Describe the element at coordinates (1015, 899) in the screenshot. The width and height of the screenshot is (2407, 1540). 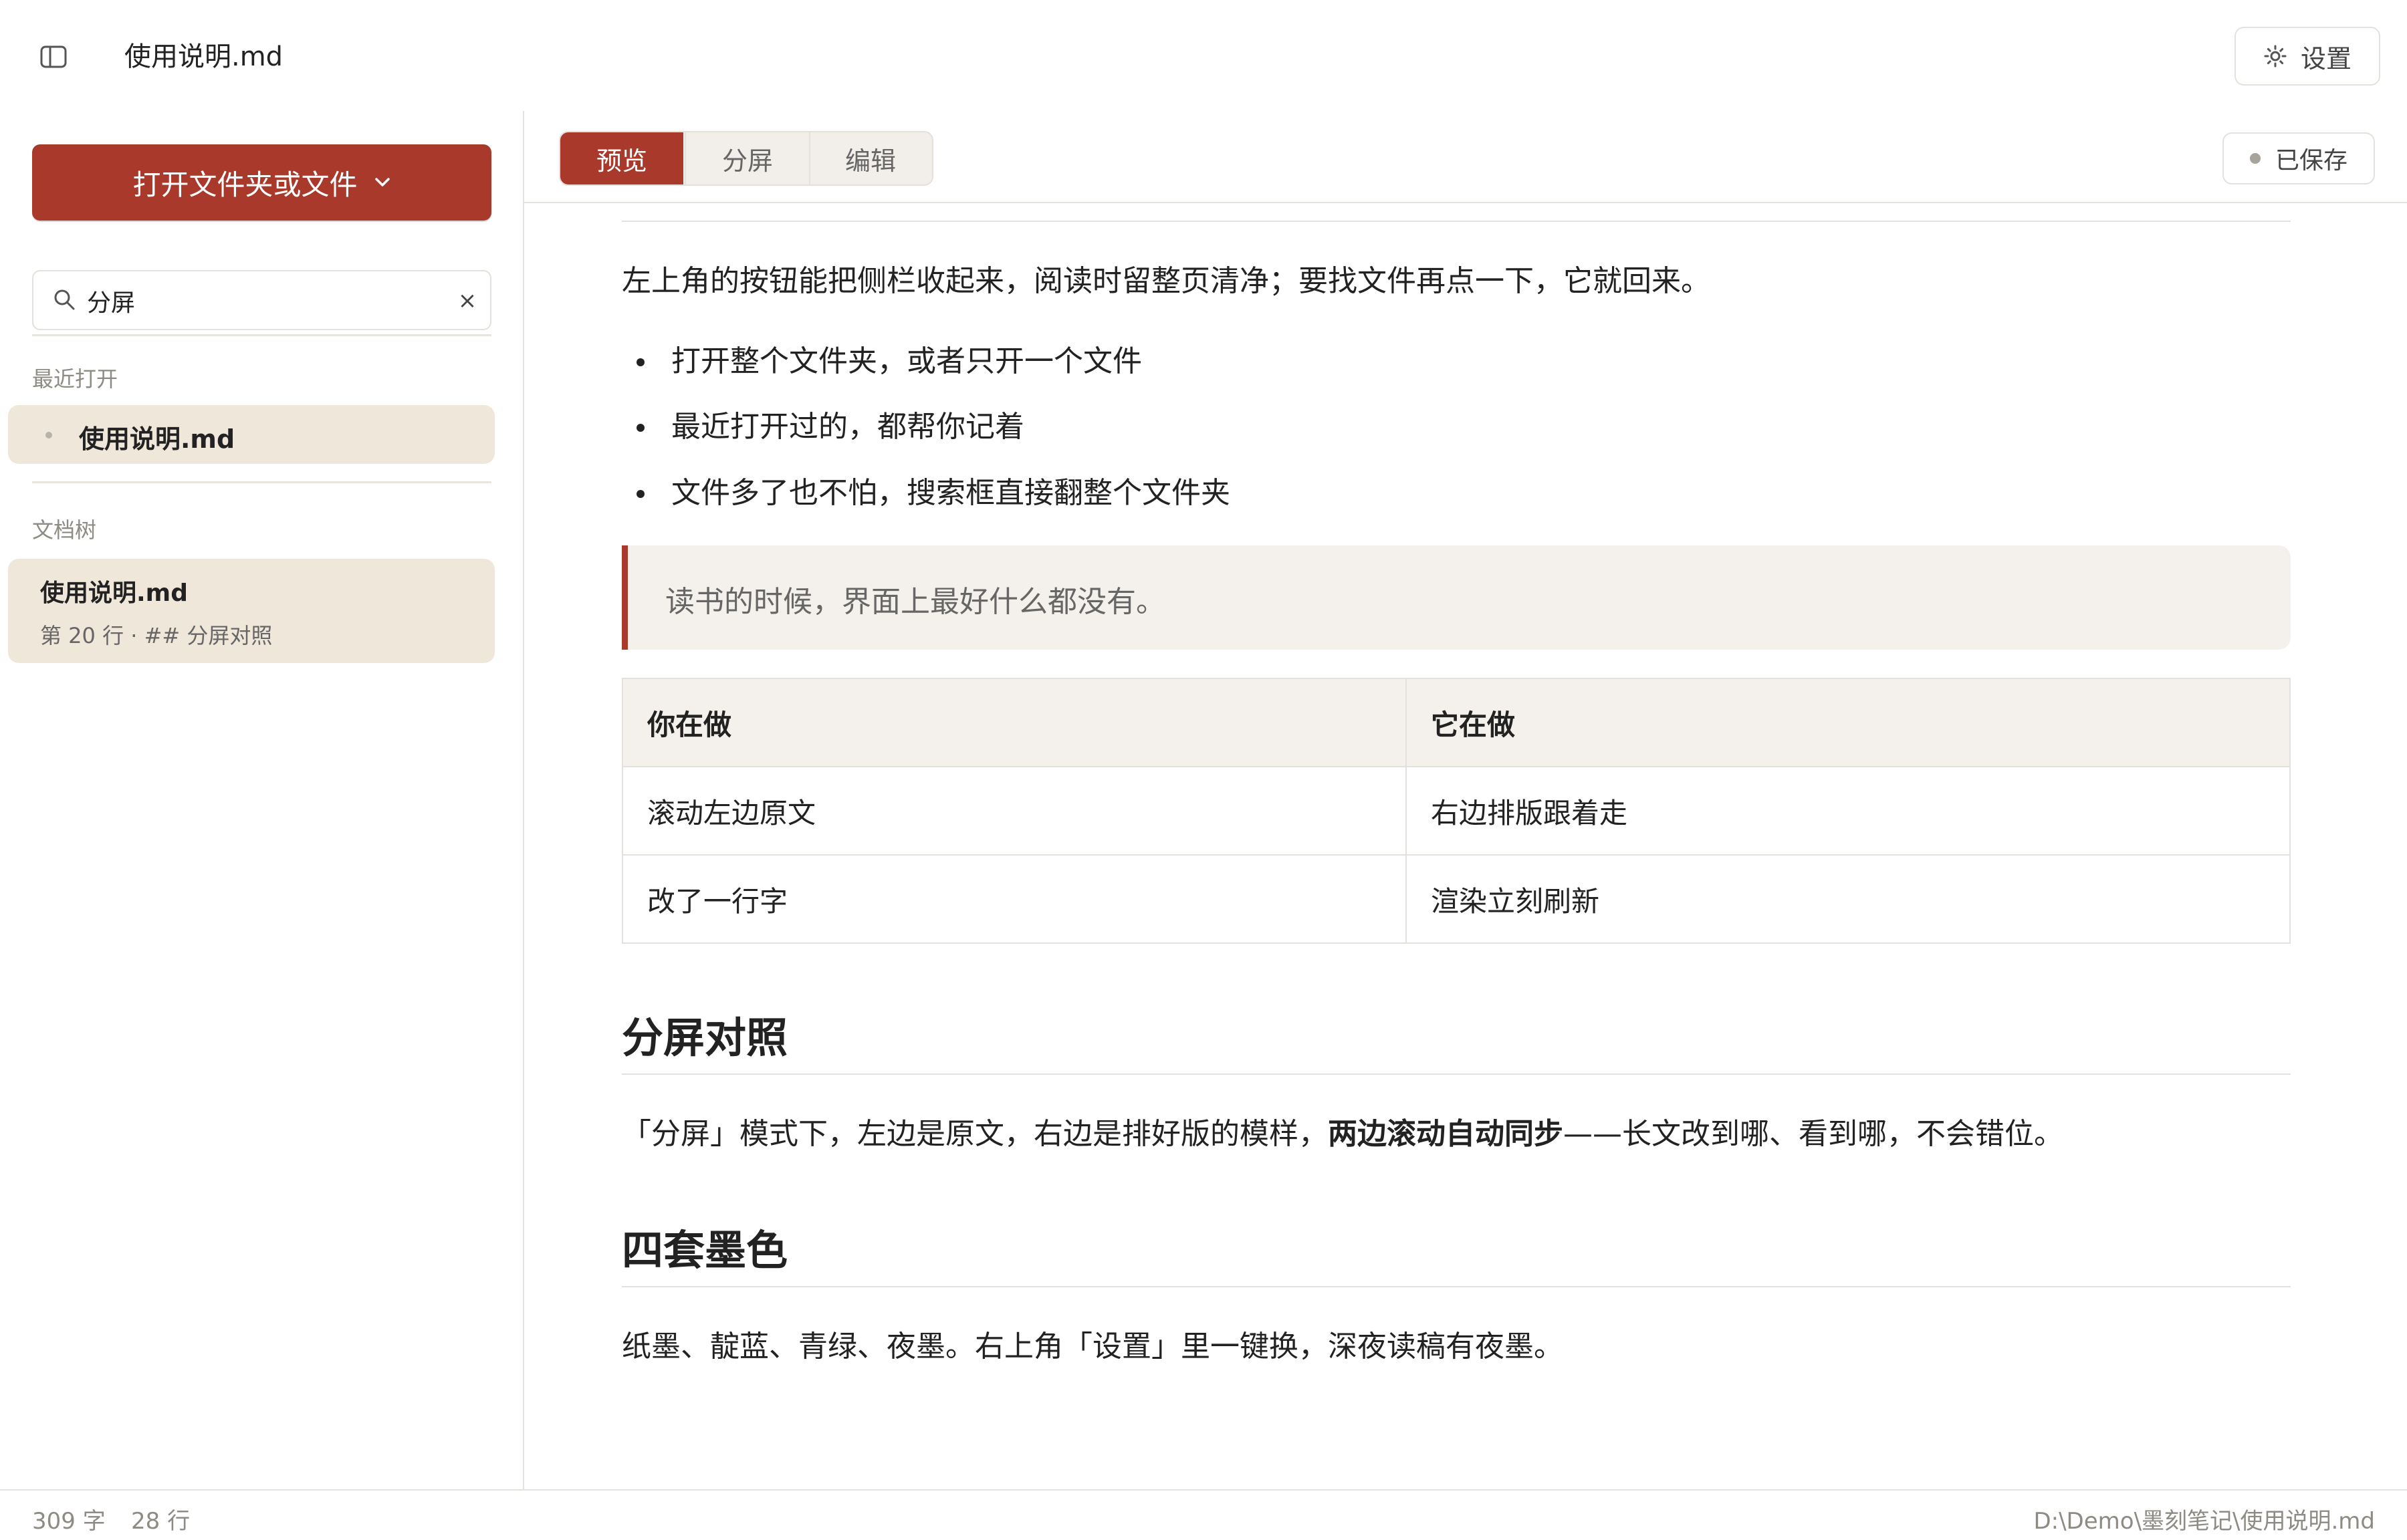
I see `table-cell: 改了一行字` at that location.